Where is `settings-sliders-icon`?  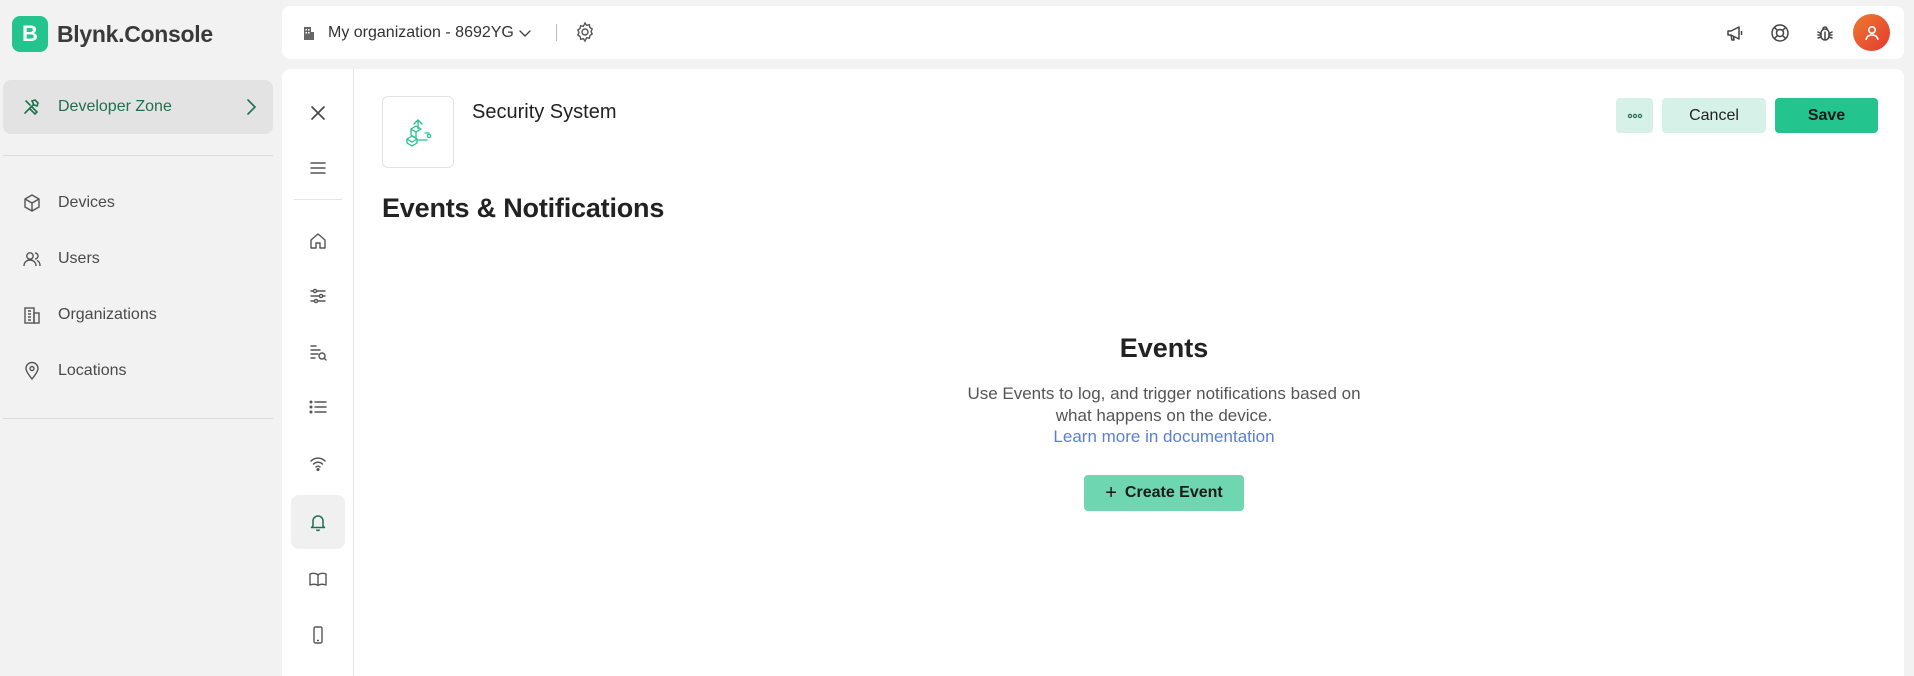
settings-sliders-icon is located at coordinates (318, 296).